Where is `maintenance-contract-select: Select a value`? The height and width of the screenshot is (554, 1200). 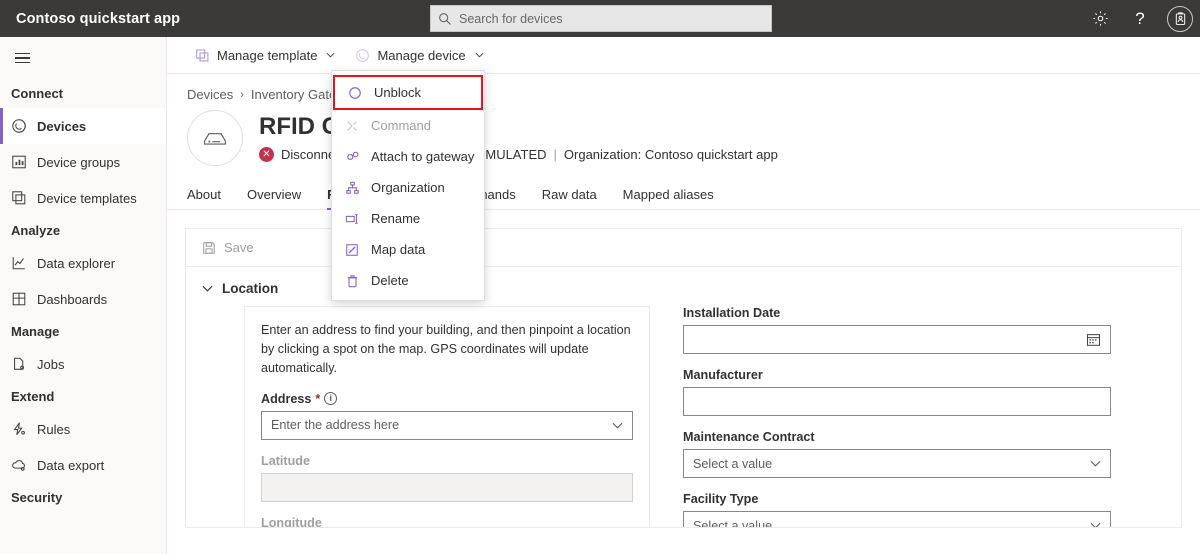
maintenance-contract-select: Select a value is located at coordinates (897, 463).